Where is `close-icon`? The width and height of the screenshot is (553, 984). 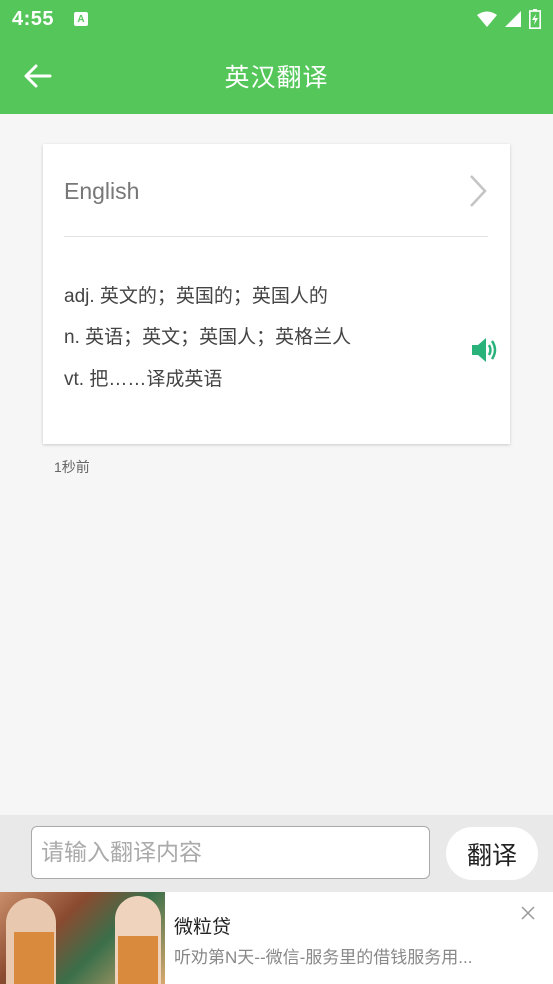
close-icon is located at coordinates (528, 913).